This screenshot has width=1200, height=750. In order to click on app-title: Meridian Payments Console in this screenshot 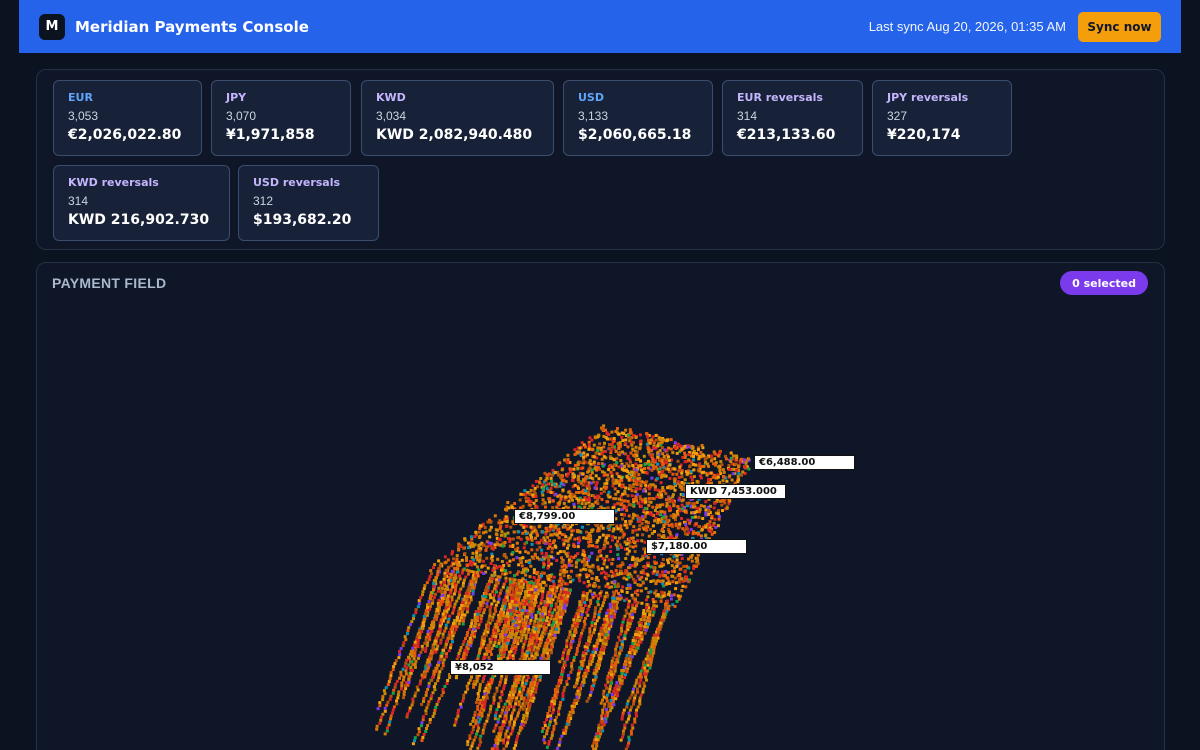, I will do `click(192, 26)`.